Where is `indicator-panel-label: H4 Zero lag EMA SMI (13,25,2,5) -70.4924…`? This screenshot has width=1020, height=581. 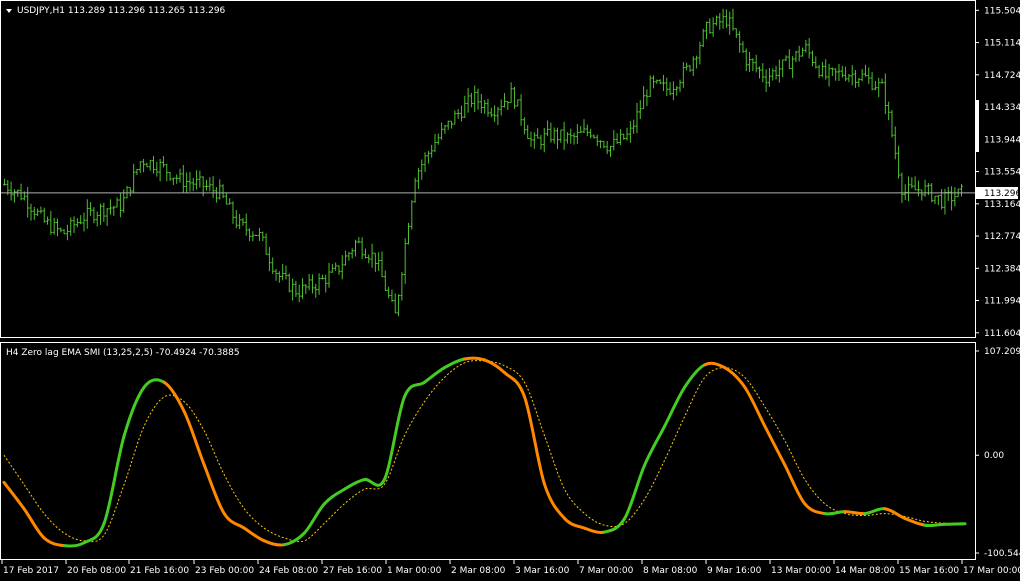 indicator-panel-label: H4 Zero lag EMA SMI (13,25,2,5) -70.4924… is located at coordinates (123, 353).